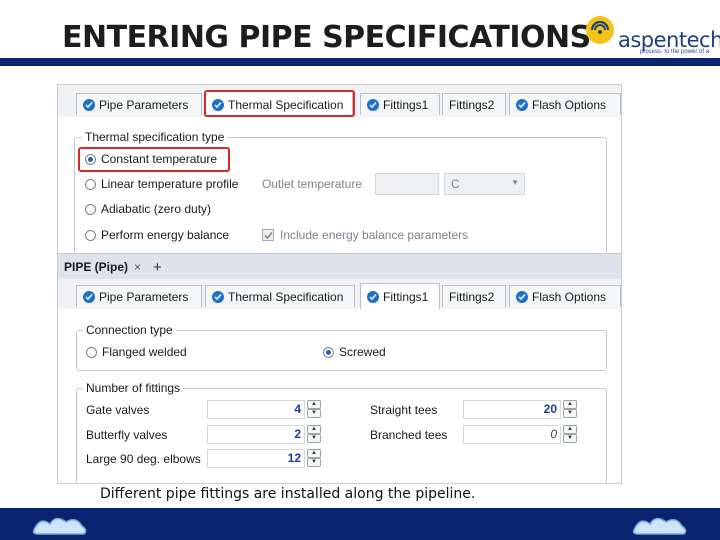 The image size is (720, 540). I want to click on include-energy-checkbox: Include energy balance parameters, so click(365, 235).